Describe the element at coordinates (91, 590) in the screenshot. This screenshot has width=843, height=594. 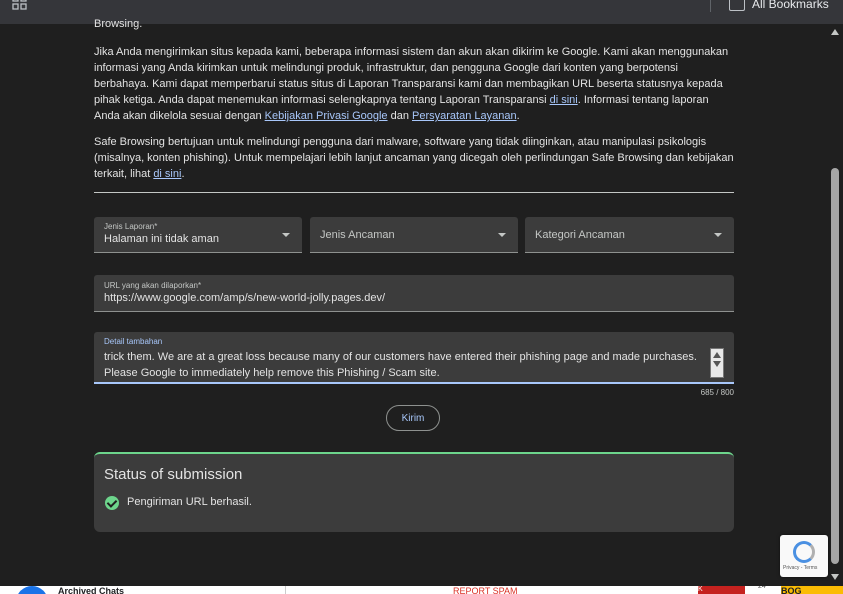
I see `background-title: Archived Chats` at that location.